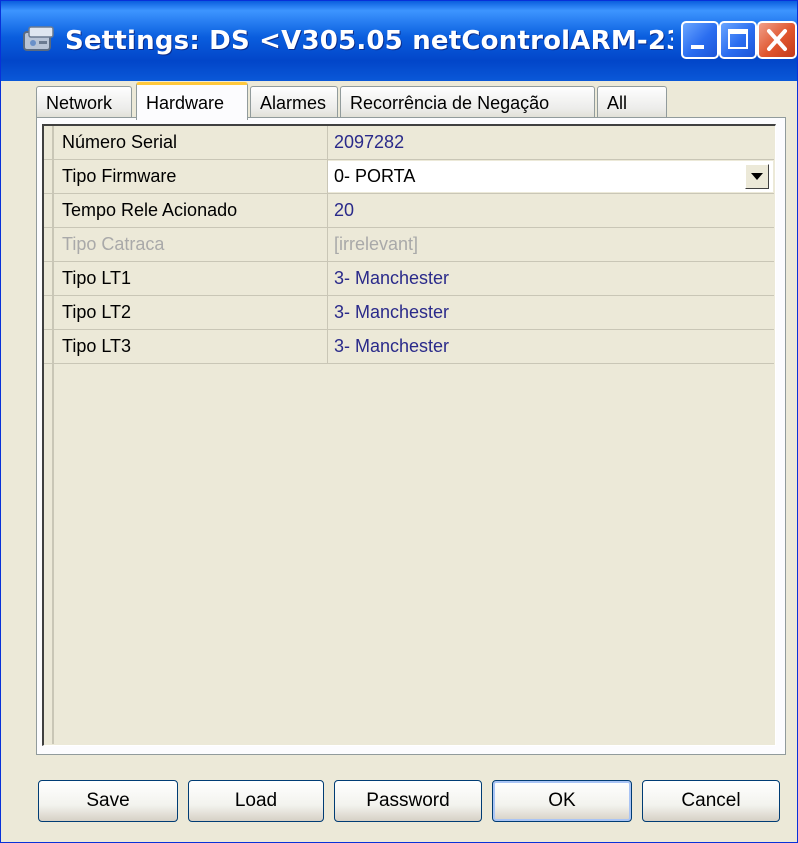 Image resolution: width=798 pixels, height=843 pixels. Describe the element at coordinates (697, 47) in the screenshot. I see `minimize-icon` at that location.